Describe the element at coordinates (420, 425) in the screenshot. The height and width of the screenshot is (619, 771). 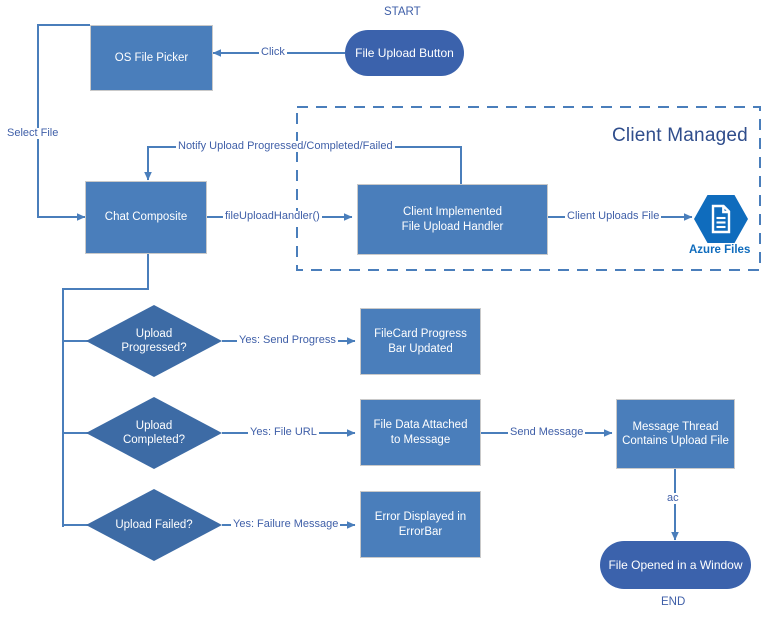
I see `node-label-line1: File Data Attached` at that location.